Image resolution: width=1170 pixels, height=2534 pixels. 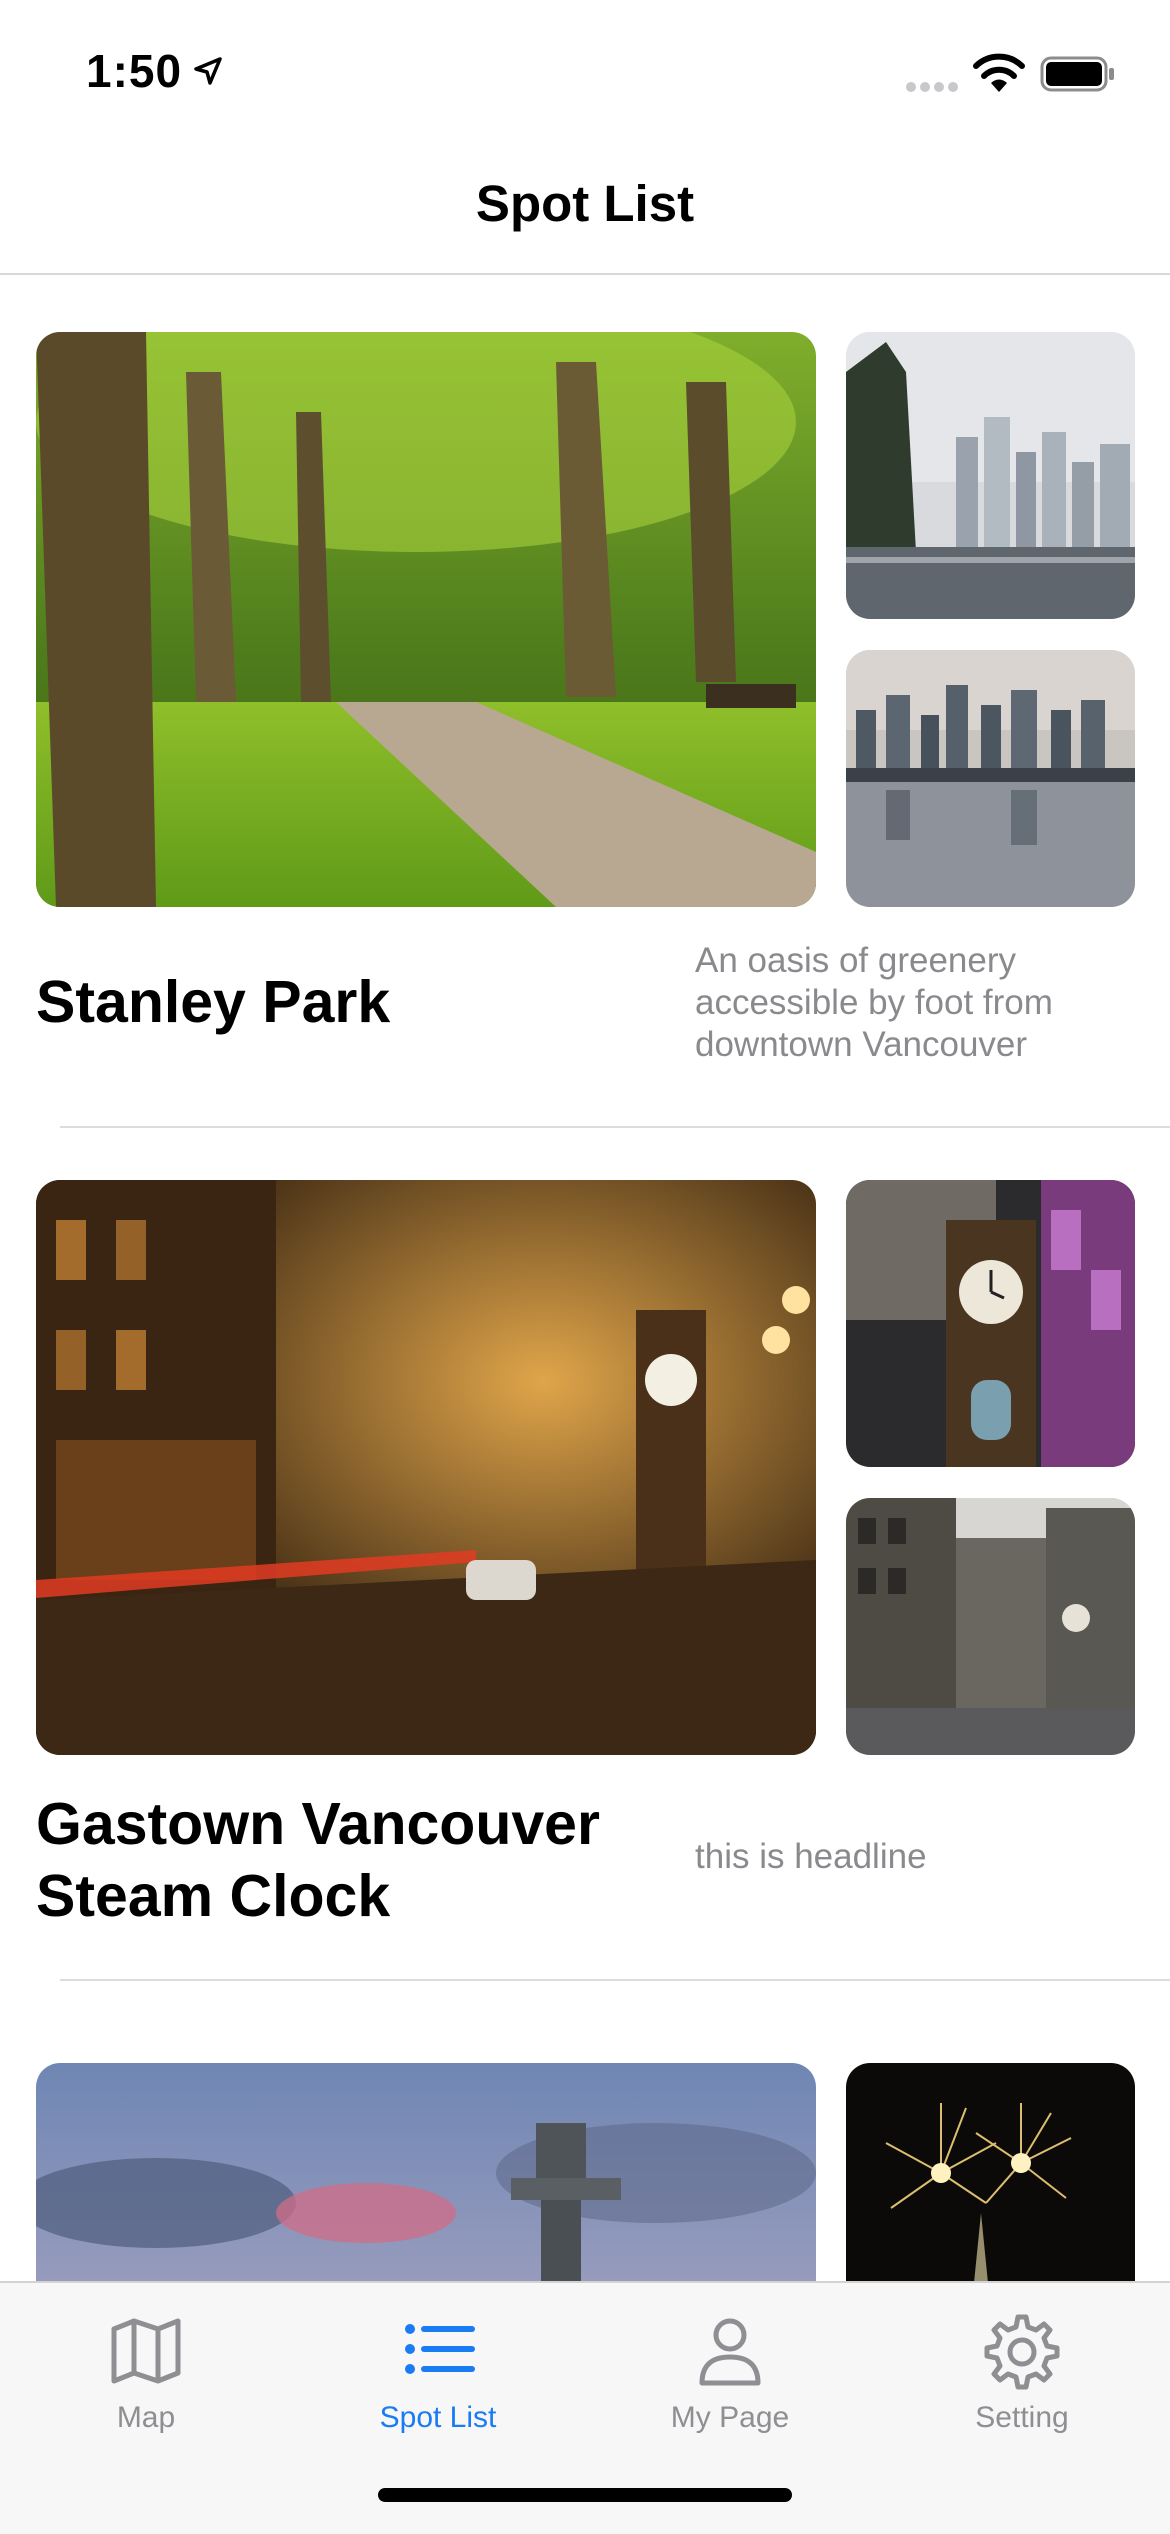 What do you see at coordinates (1022, 2352) in the screenshot?
I see `gear-icon` at bounding box center [1022, 2352].